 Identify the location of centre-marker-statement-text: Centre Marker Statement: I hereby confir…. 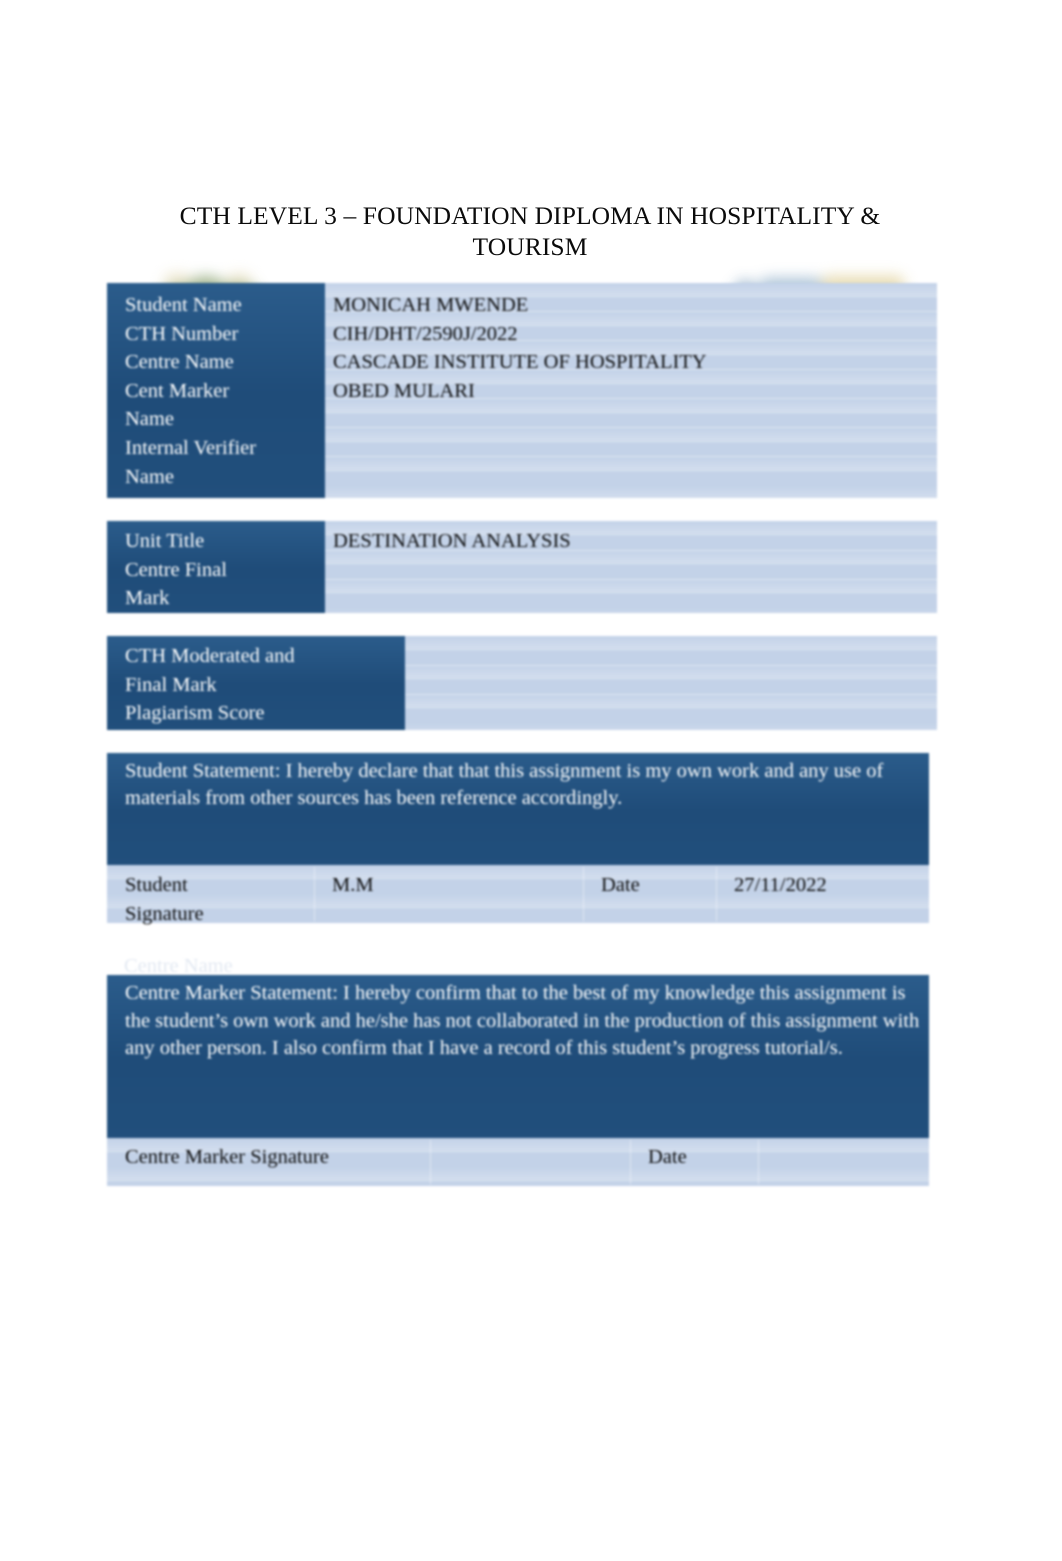
(522, 1021).